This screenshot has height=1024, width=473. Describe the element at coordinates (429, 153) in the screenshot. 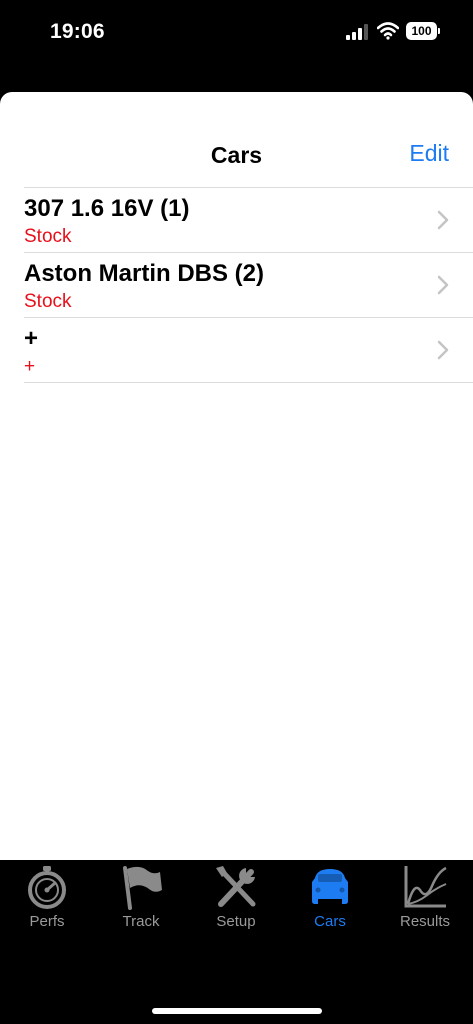

I see `edit-button: Edit` at that location.